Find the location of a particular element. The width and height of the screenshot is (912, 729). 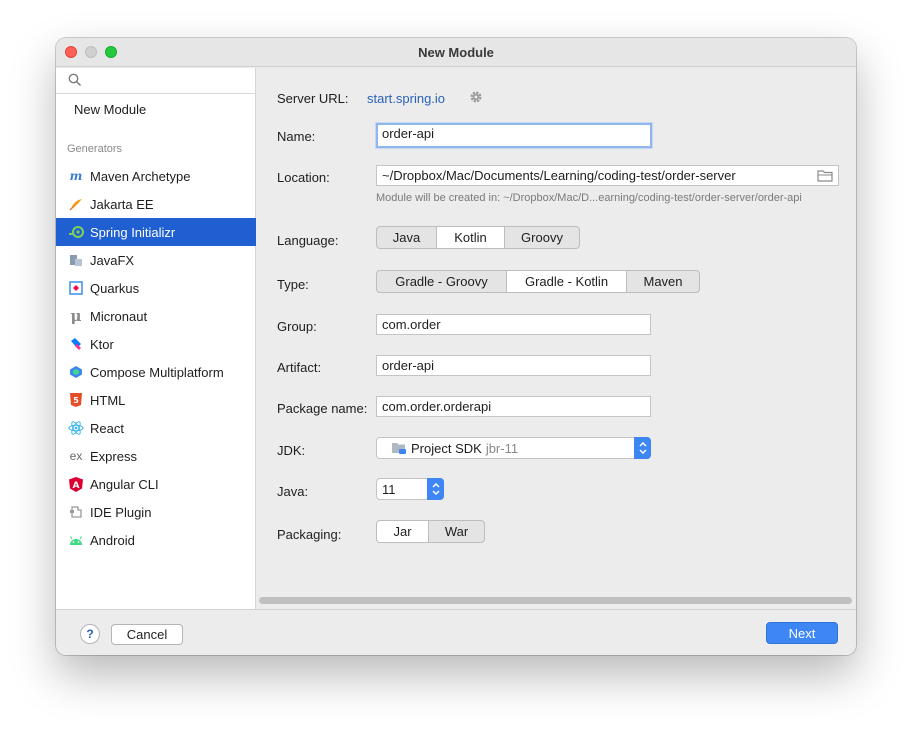

quarkus-icon is located at coordinates (76, 288).